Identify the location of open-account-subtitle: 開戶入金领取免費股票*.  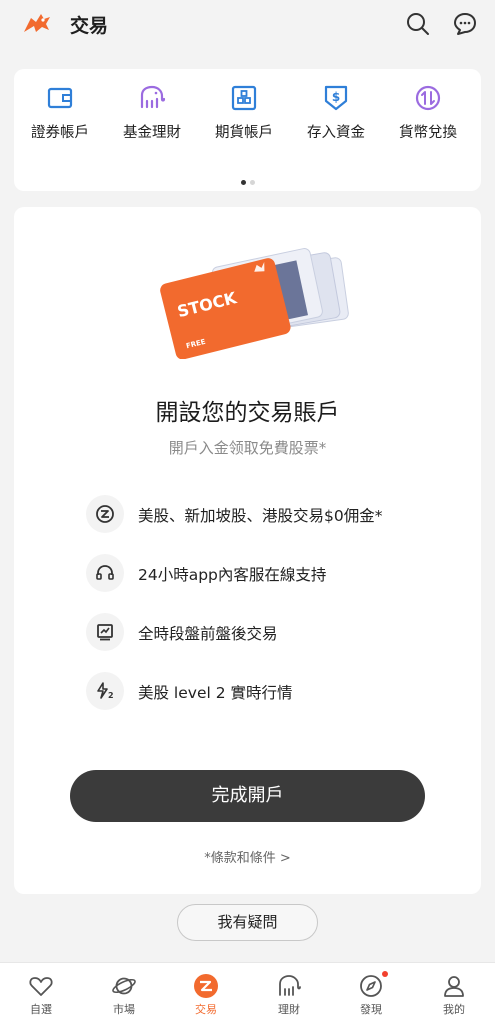
(247, 448).